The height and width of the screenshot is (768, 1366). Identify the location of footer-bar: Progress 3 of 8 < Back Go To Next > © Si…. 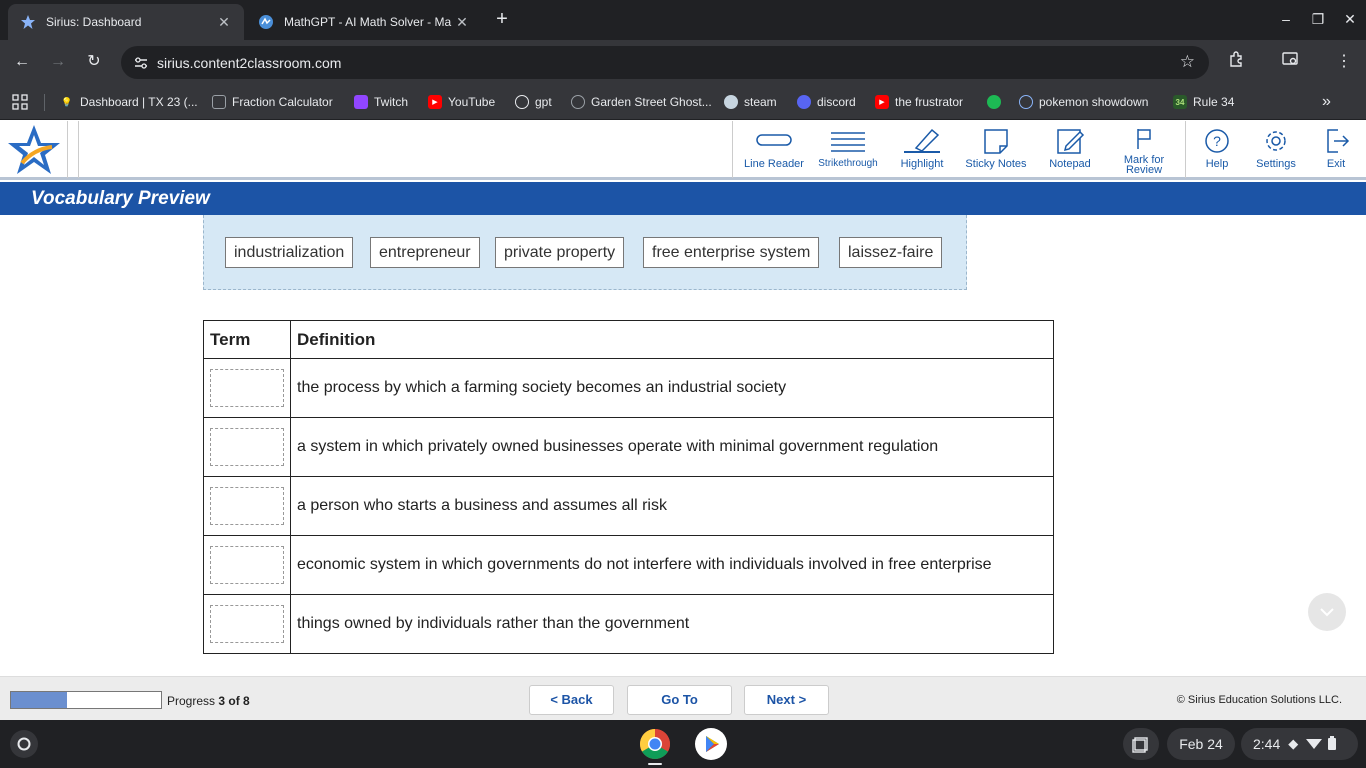
(683, 698).